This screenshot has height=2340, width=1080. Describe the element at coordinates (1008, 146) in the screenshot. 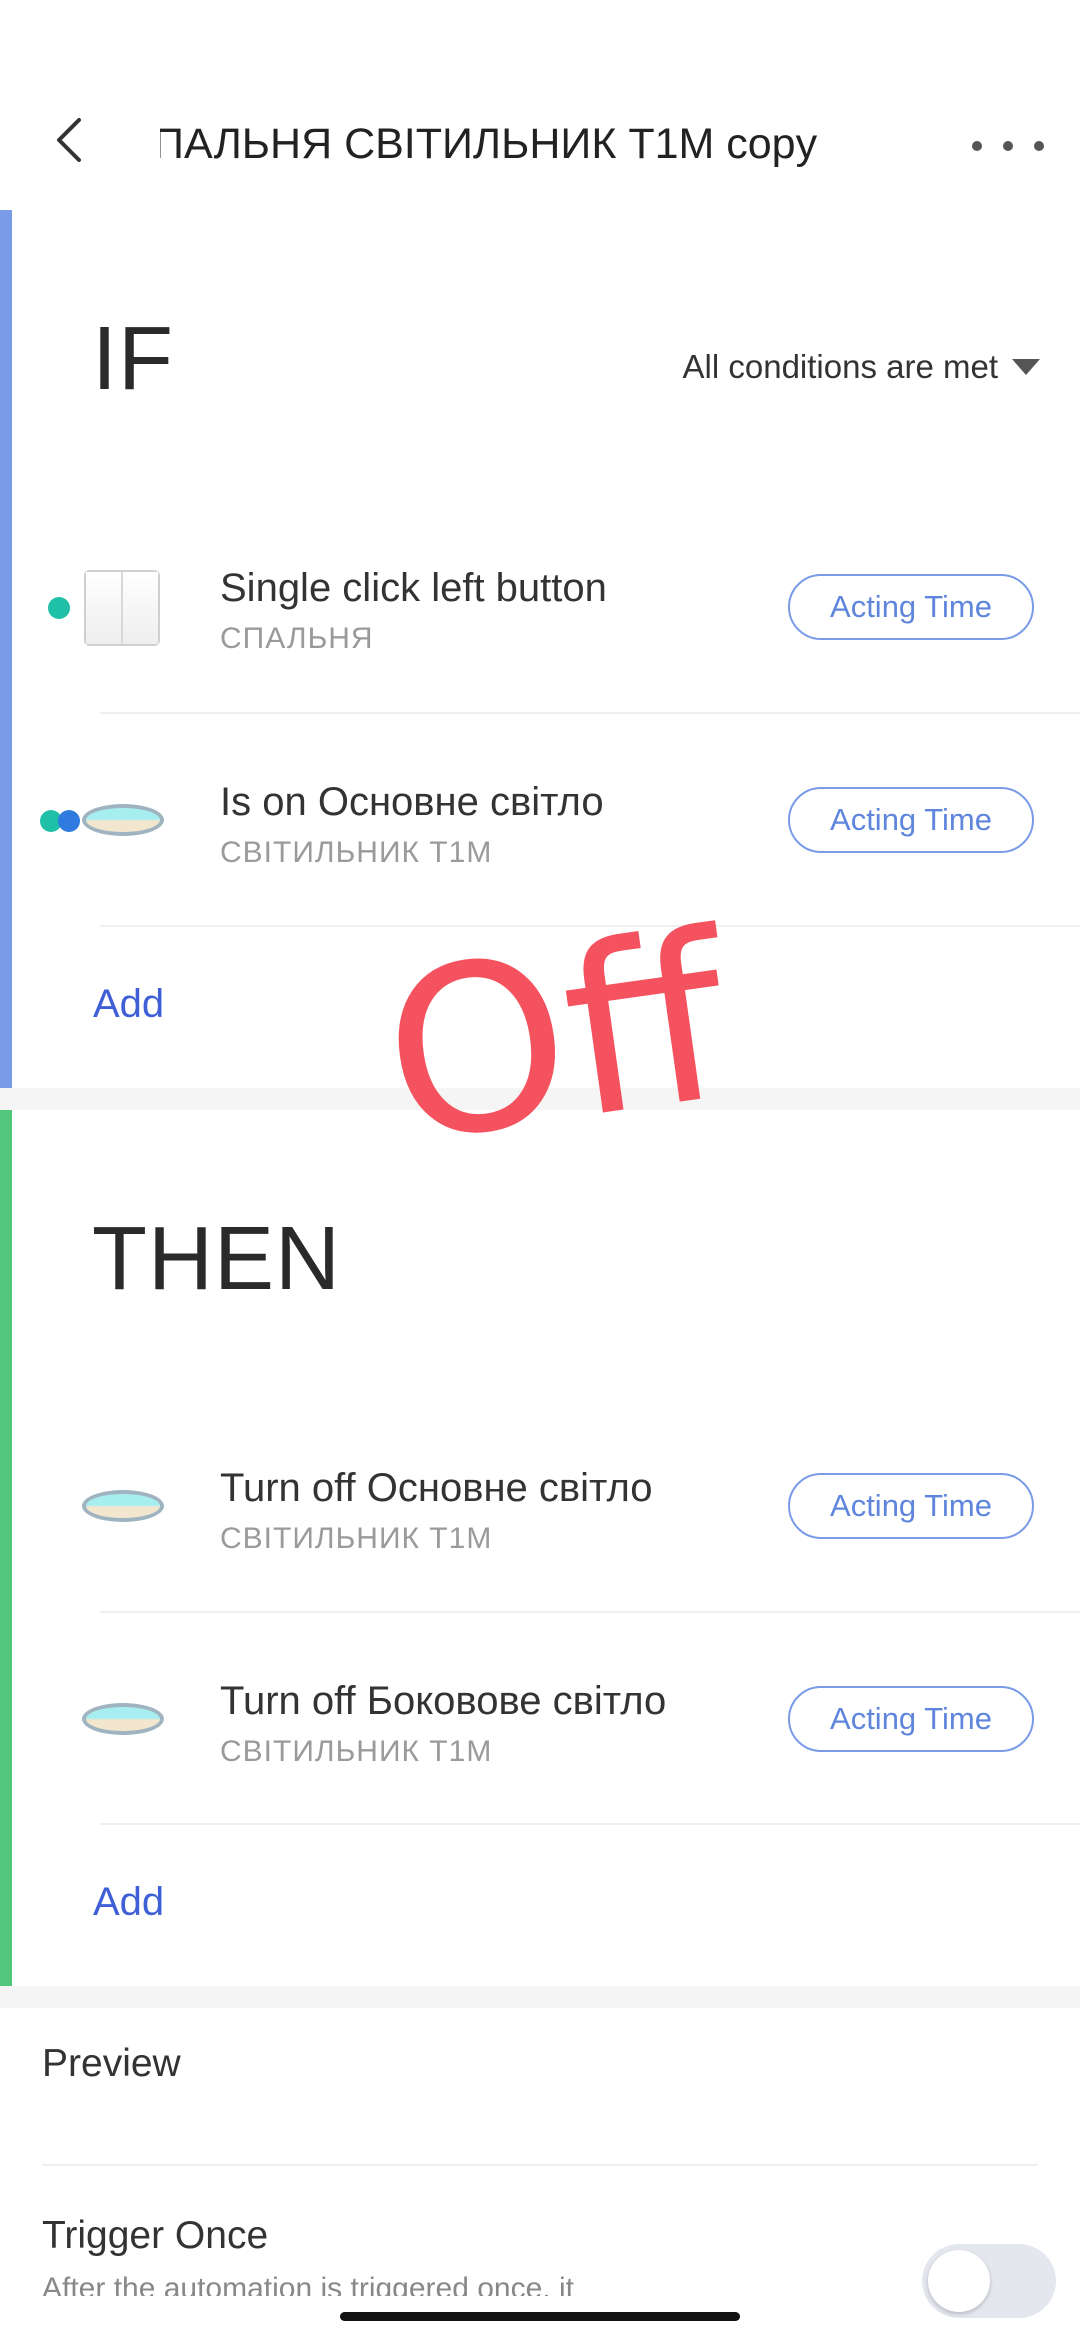

I see `more-options-button` at that location.